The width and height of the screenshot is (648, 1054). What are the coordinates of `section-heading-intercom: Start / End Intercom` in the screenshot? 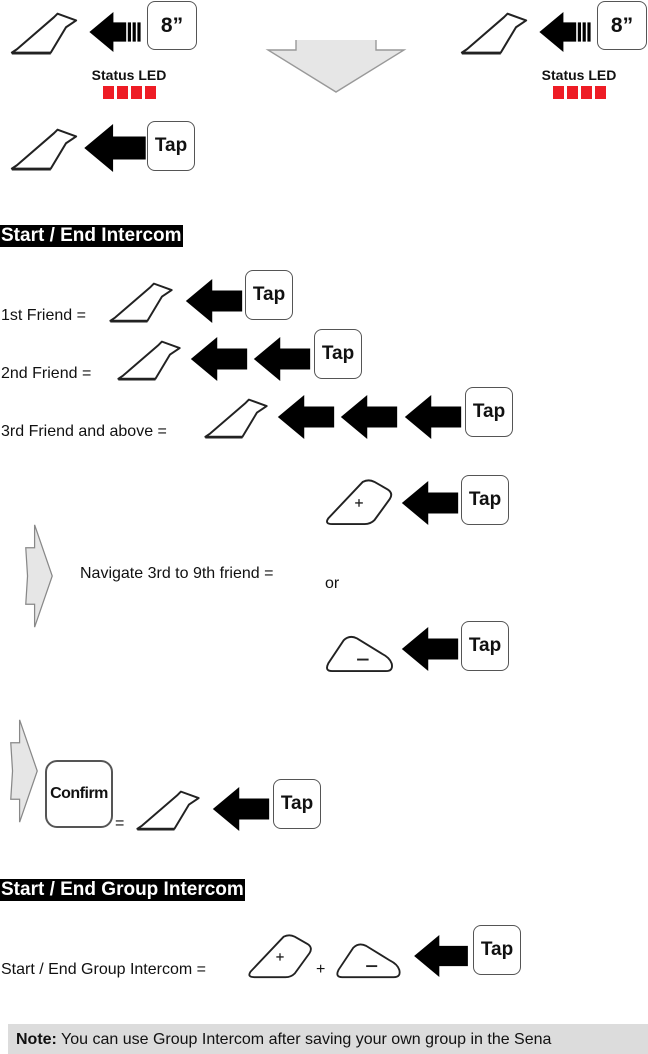 It's located at (91, 236).